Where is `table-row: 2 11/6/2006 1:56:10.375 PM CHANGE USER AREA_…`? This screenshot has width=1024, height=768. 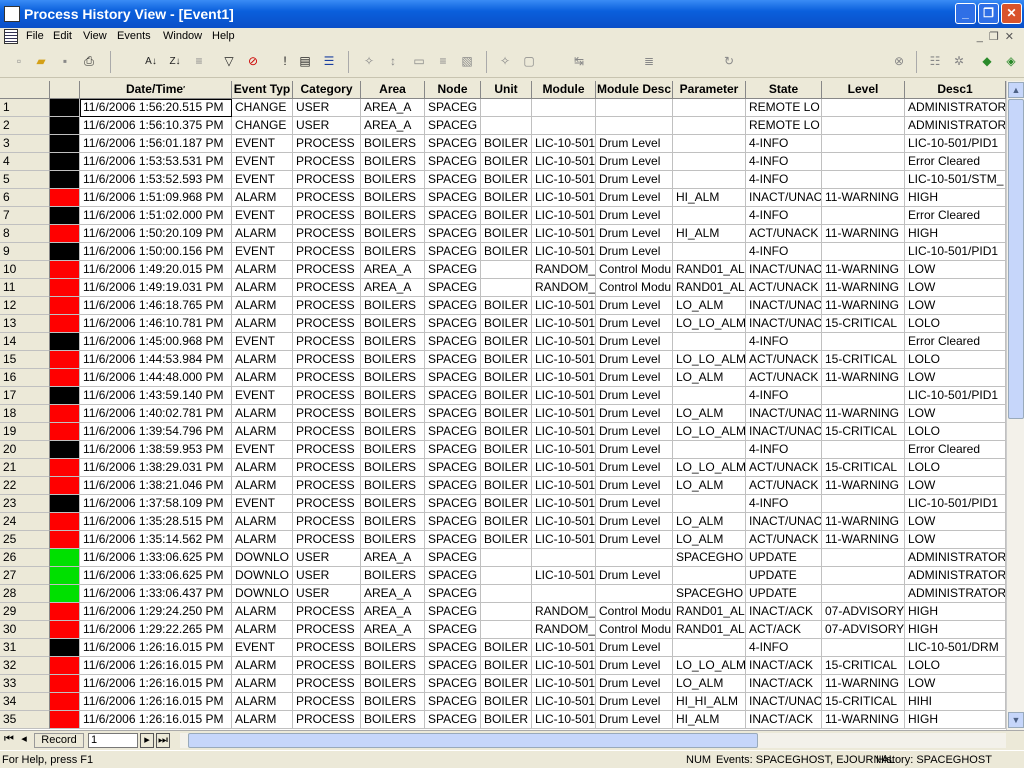 table-row: 2 11/6/2006 1:56:10.375 PM CHANGE USER AREA_… is located at coordinates (503, 126).